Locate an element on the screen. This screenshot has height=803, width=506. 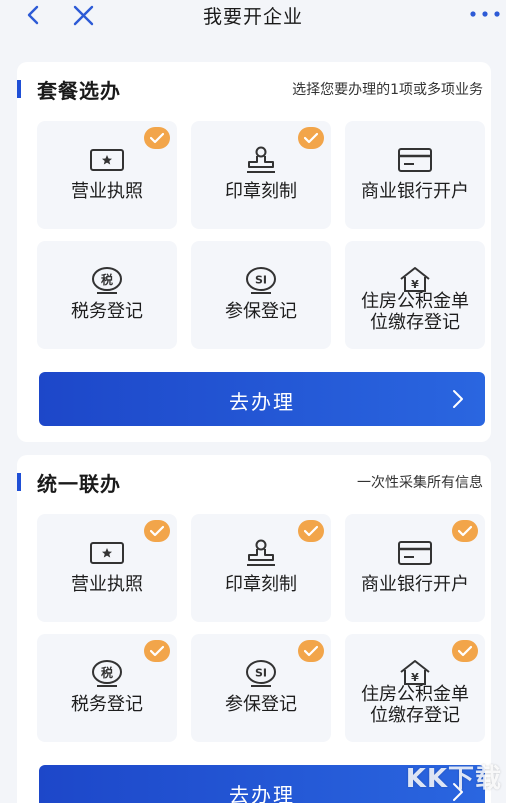
watermark-logo: KK下载 is located at coordinates (453, 779).